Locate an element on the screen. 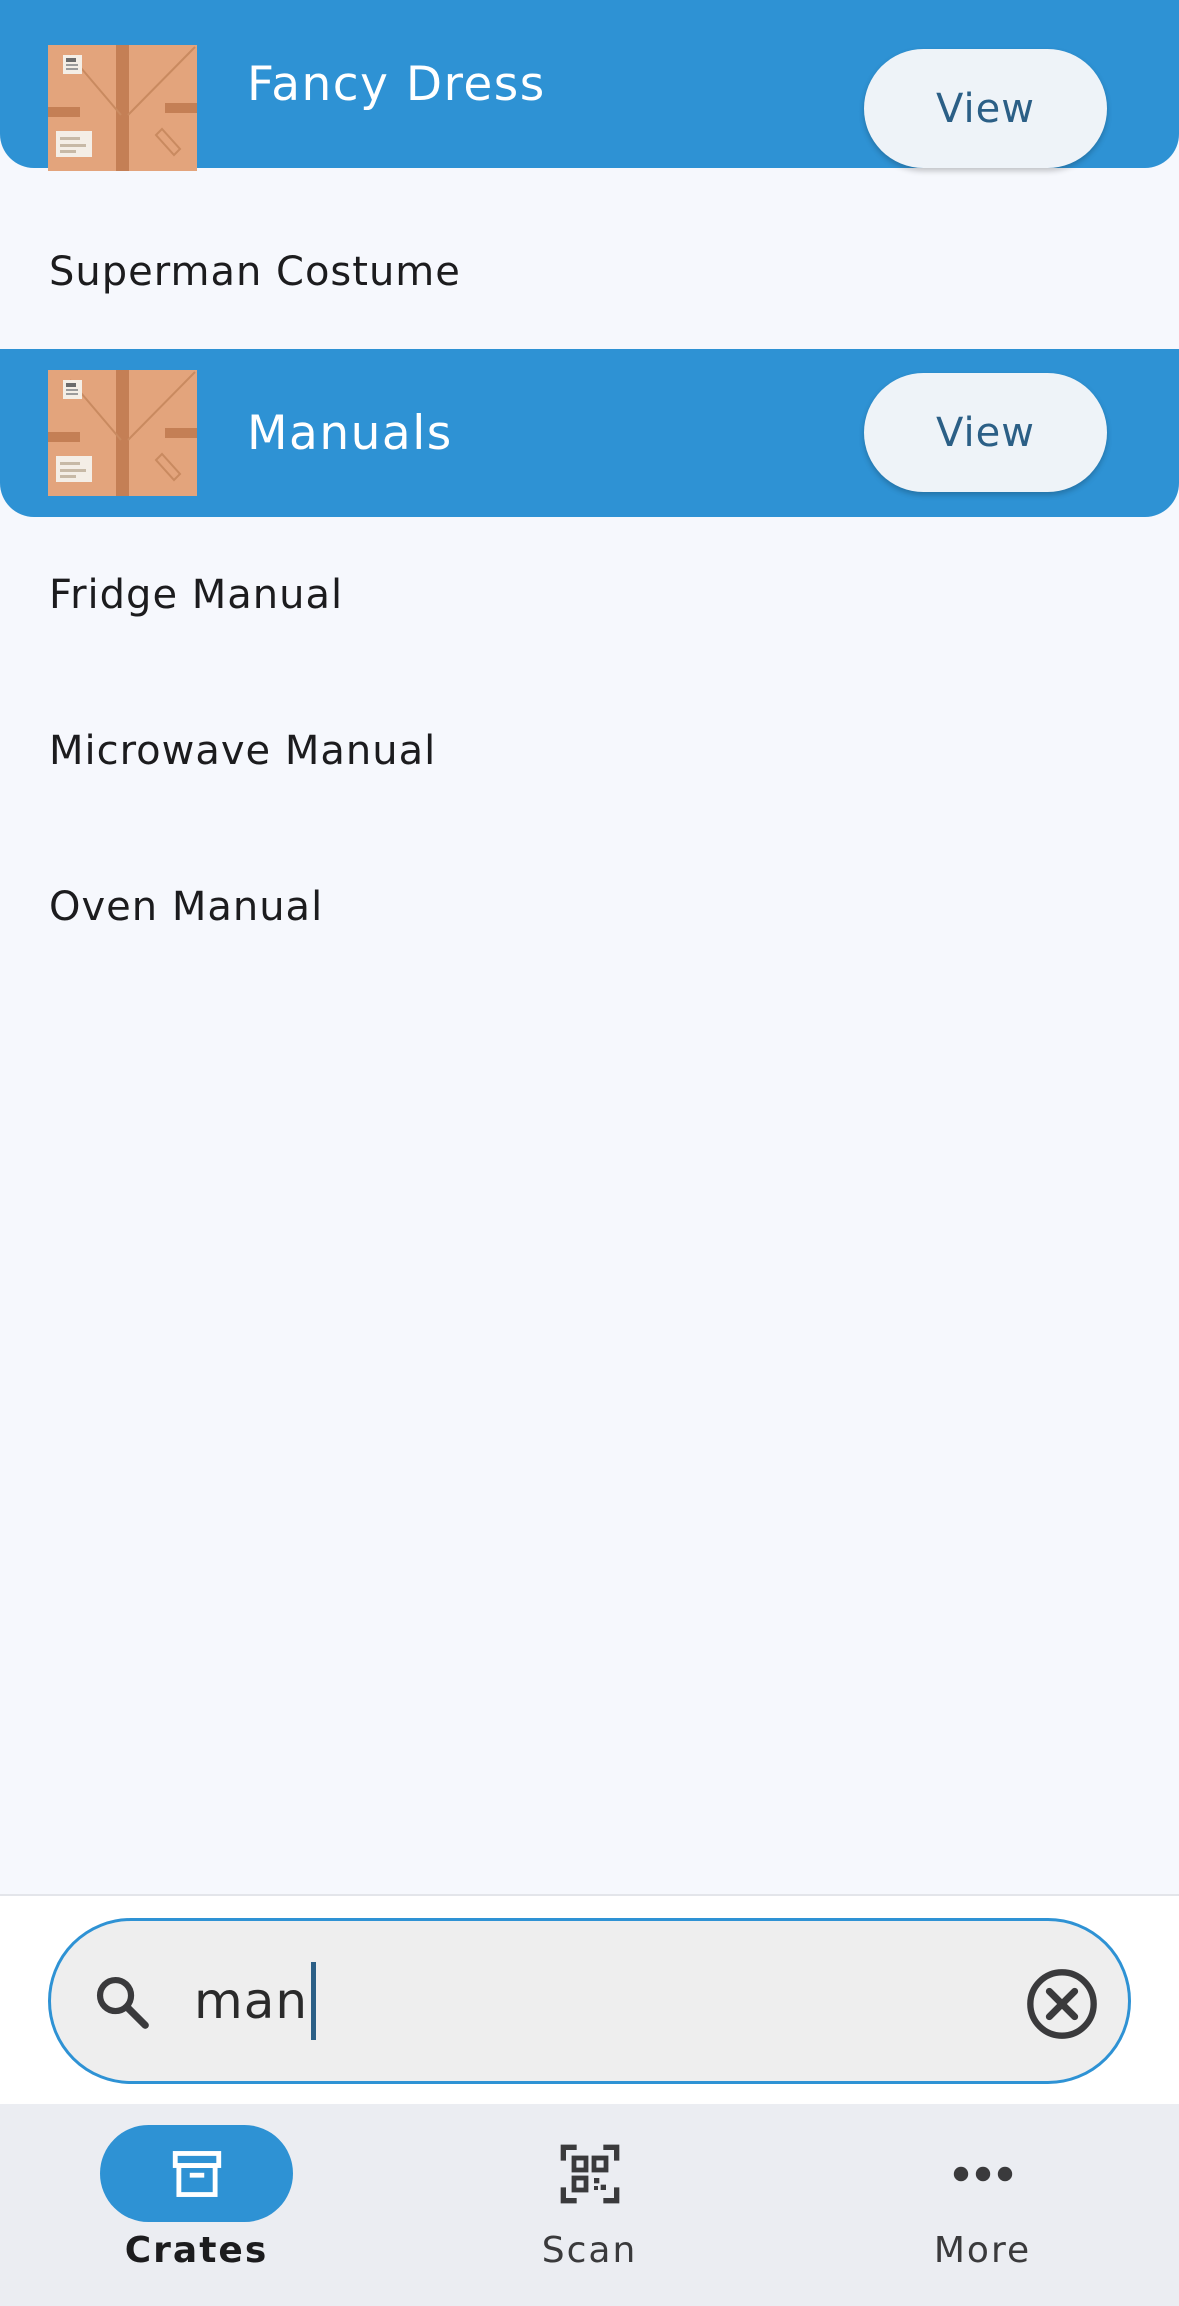  clear-circle-icon is located at coordinates (1062, 2004).